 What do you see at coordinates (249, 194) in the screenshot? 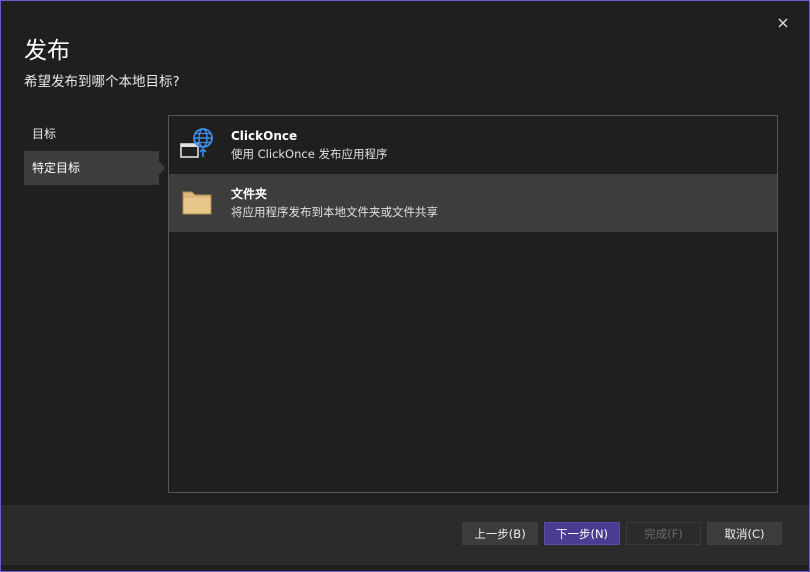
I see `option-title: 文件夹` at bounding box center [249, 194].